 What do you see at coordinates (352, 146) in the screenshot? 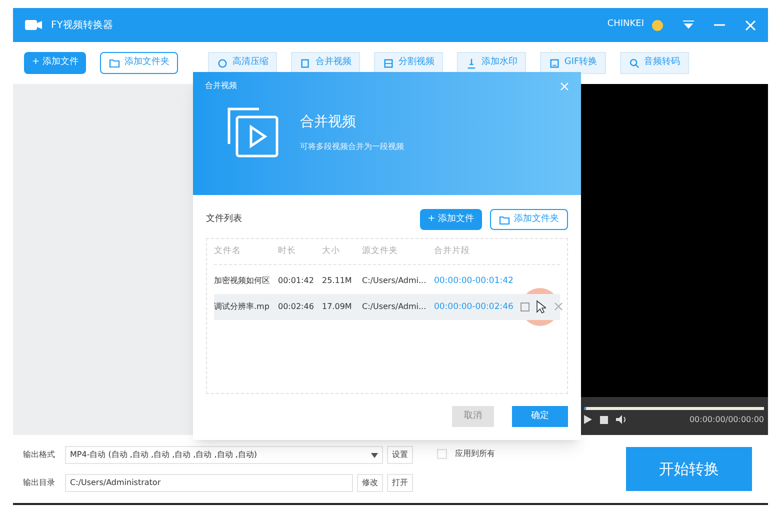
I see `dialog-subtitle: 可将多段视频合并为一段视频` at bounding box center [352, 146].